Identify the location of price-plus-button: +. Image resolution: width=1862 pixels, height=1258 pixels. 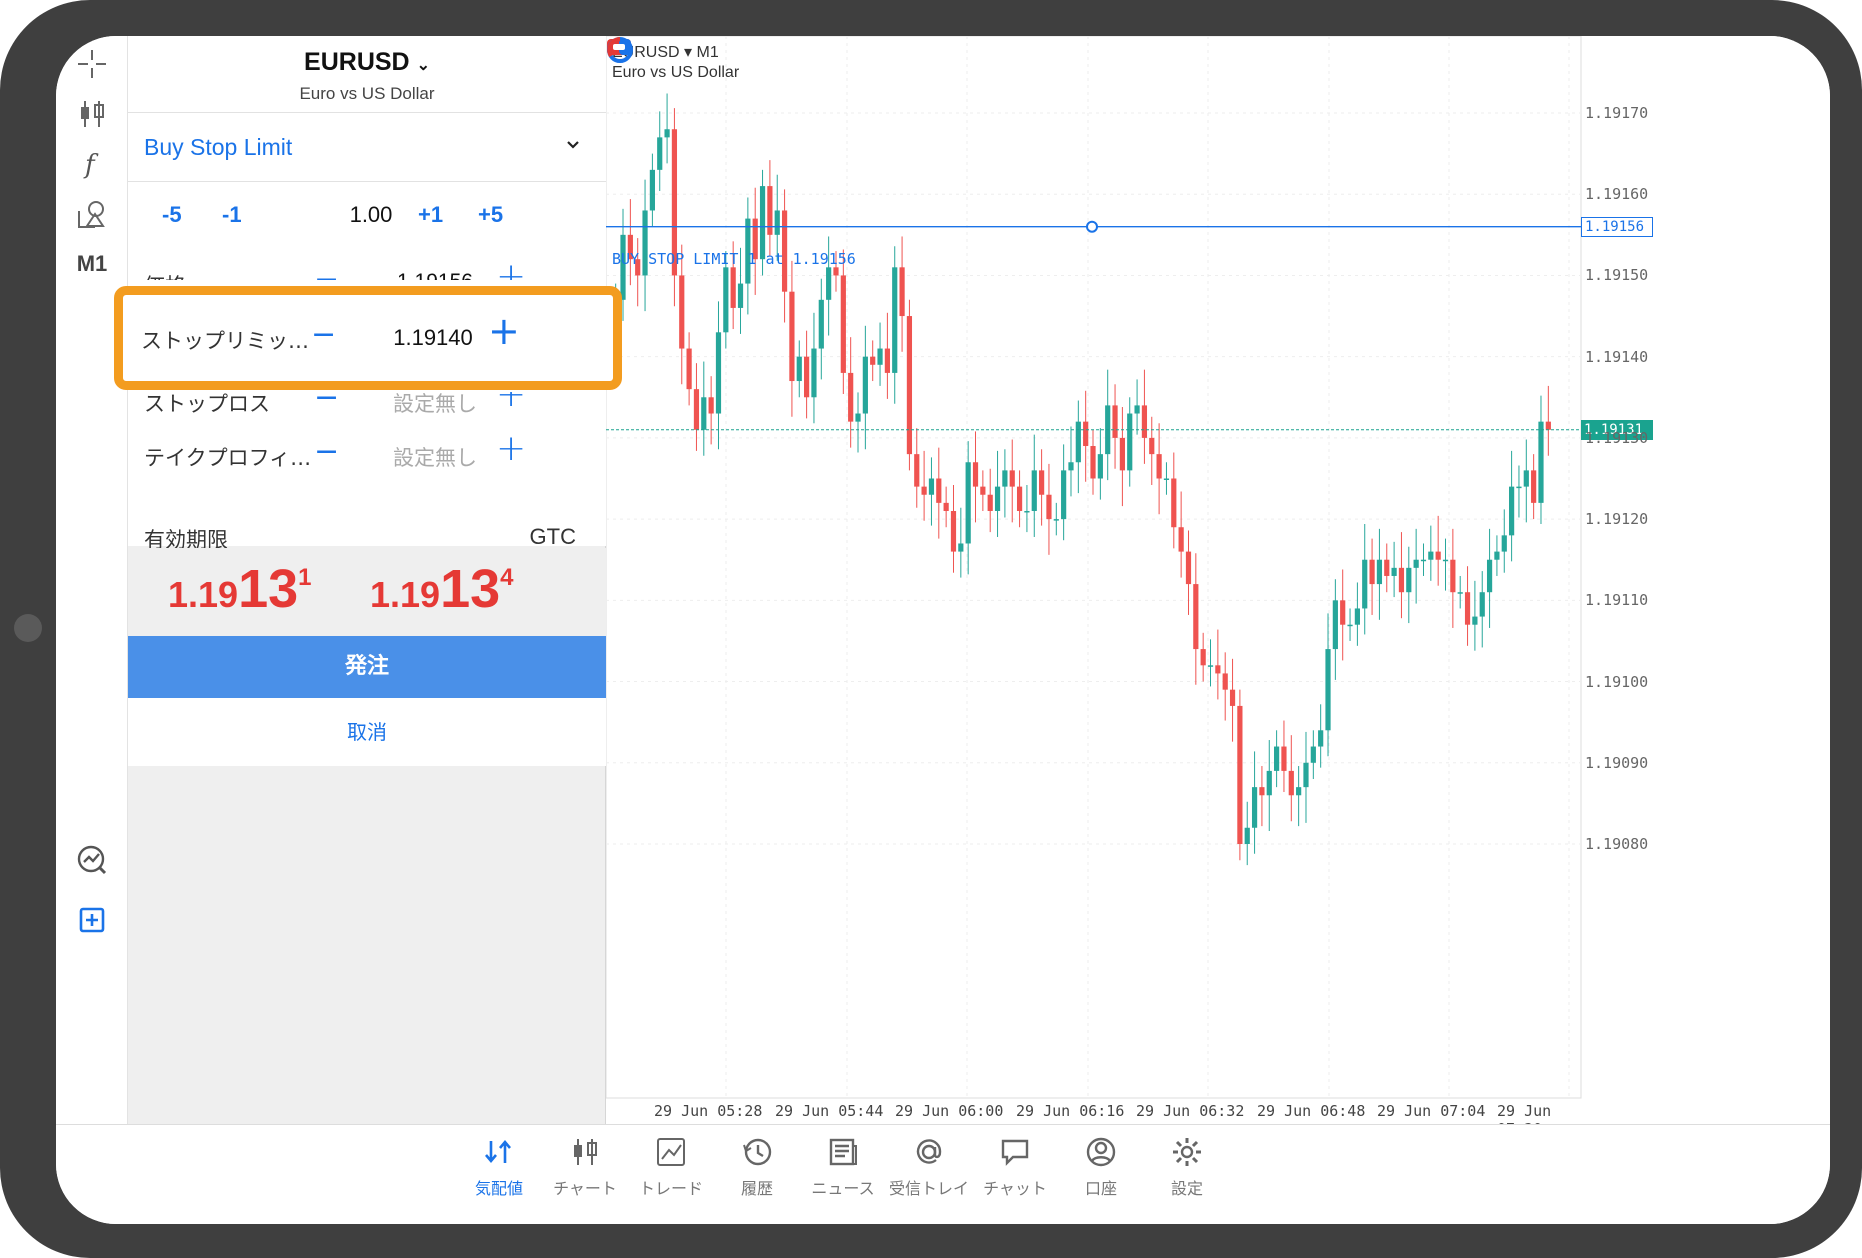
(511, 268).